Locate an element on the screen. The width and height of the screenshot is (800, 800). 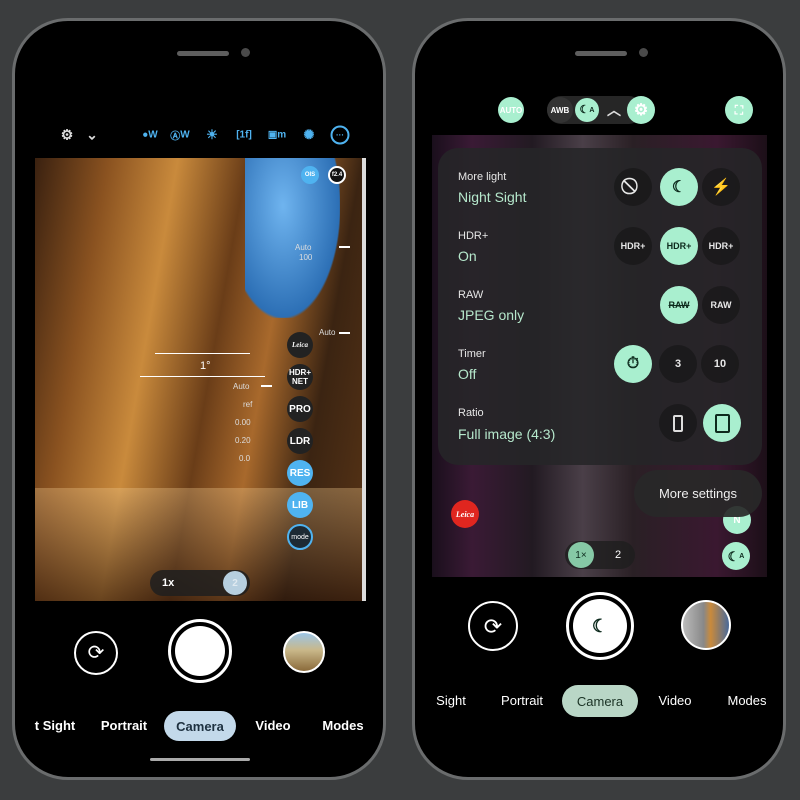
wb-label: W is located at coordinates (153, 135).